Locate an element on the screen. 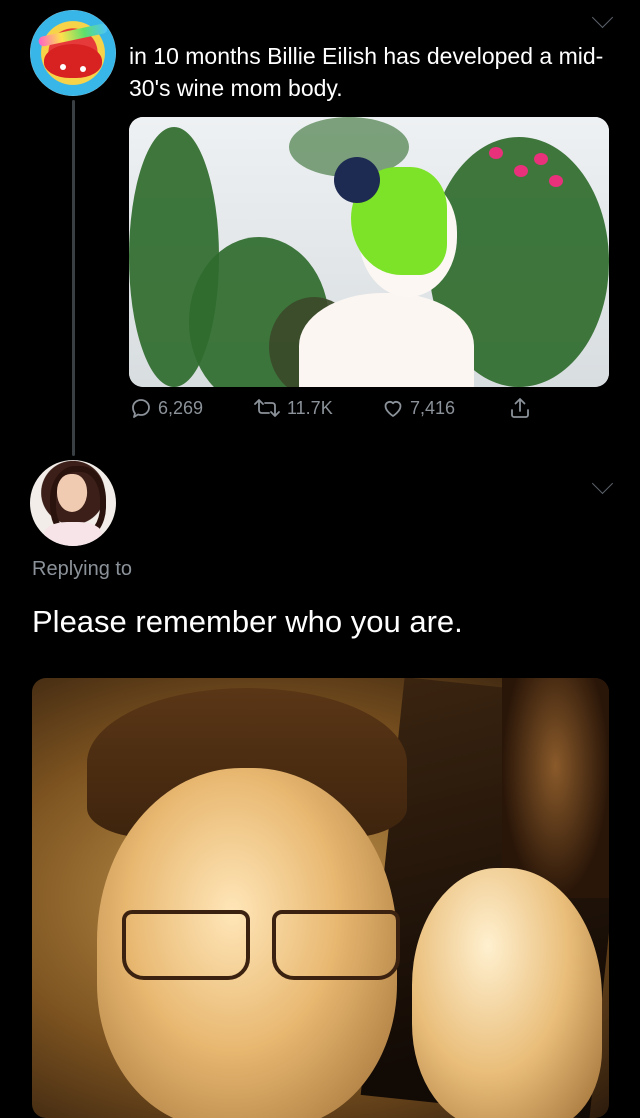 Image resolution: width=640 pixels, height=1118 pixels. heart-icon is located at coordinates (393, 408).